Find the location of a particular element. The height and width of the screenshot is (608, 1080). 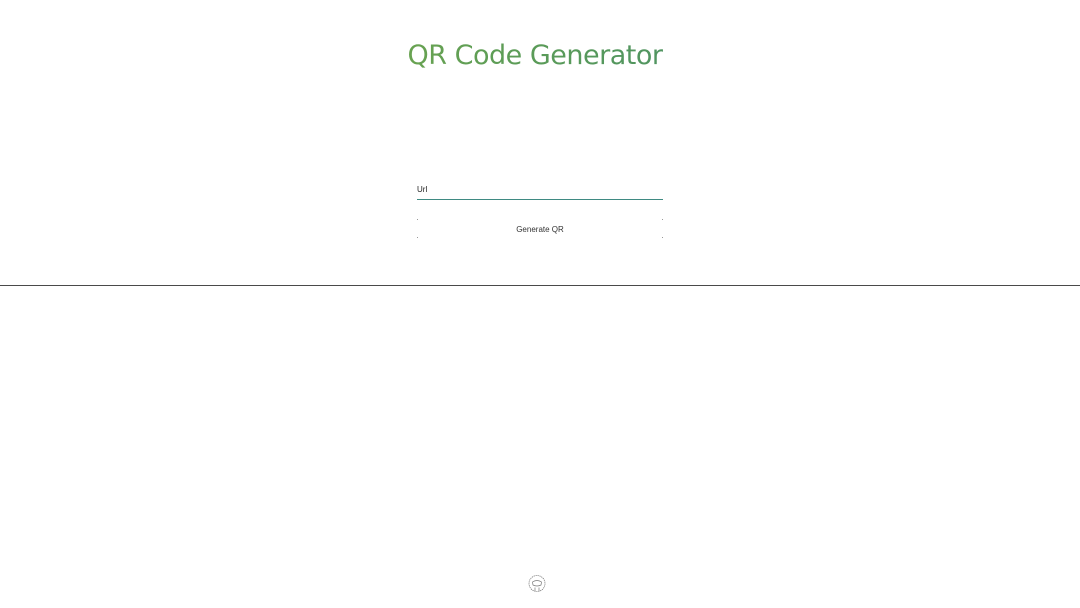

generate-qr-button: Generate QR is located at coordinates (540, 229).